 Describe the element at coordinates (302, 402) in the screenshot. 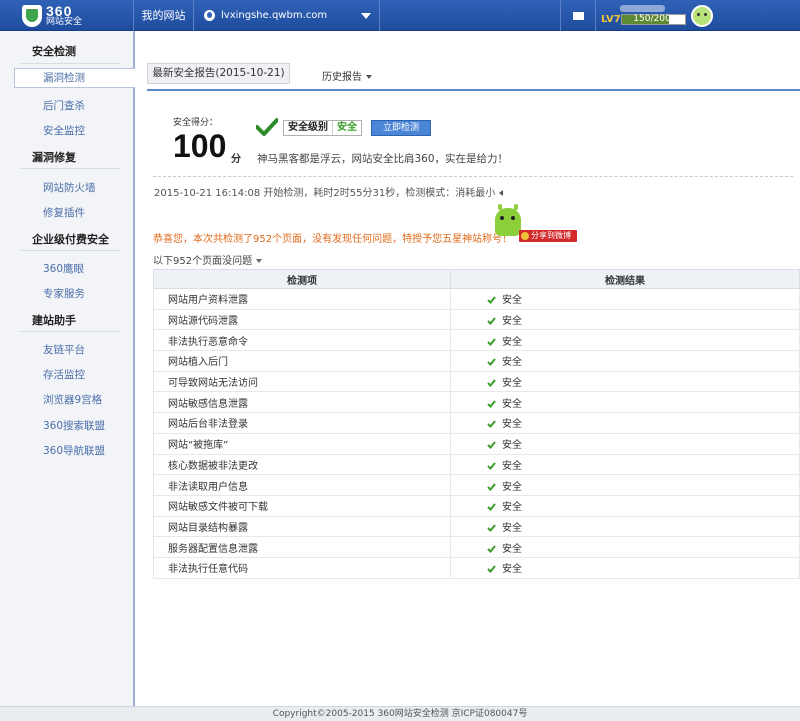

I see `check-item: 网站敏感信息泄露` at that location.